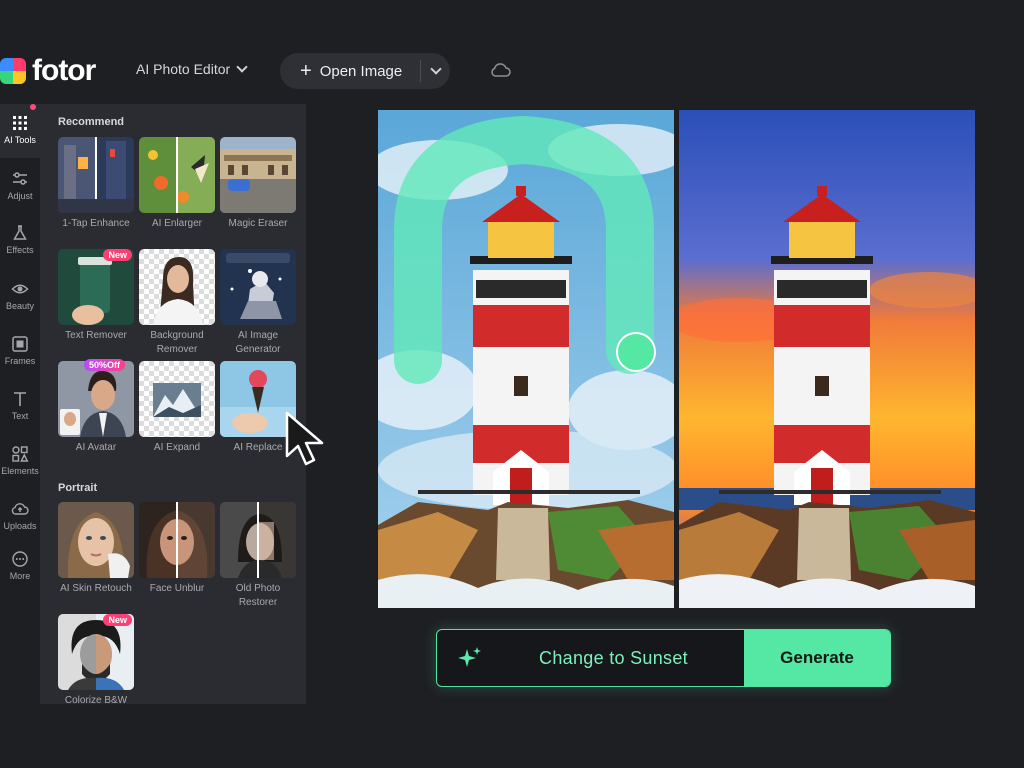 The width and height of the screenshot is (1024, 768). Describe the element at coordinates (20, 289) in the screenshot. I see `eye-icon` at that location.